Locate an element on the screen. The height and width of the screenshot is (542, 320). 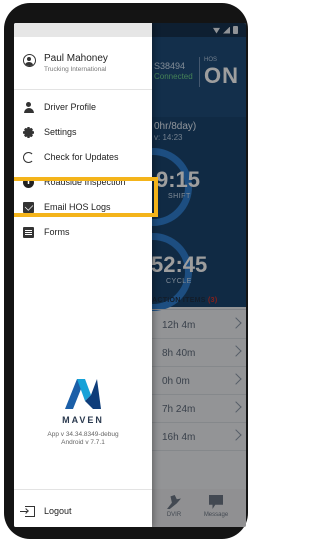
maven-logo-icon is located at coordinates (83, 394).